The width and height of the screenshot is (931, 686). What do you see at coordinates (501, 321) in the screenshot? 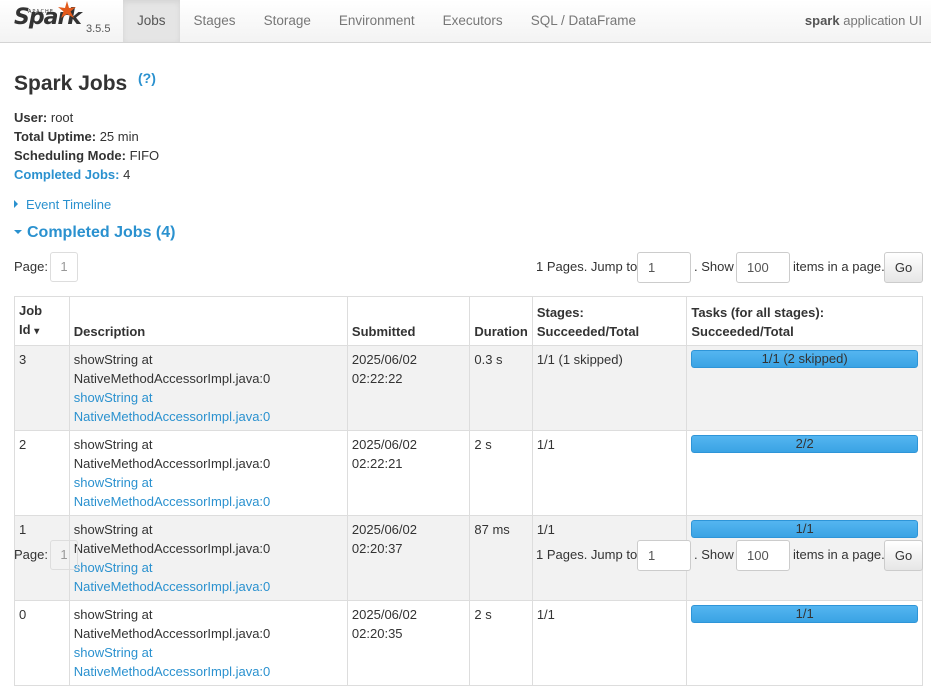
I see `header-duration: Duration` at bounding box center [501, 321].